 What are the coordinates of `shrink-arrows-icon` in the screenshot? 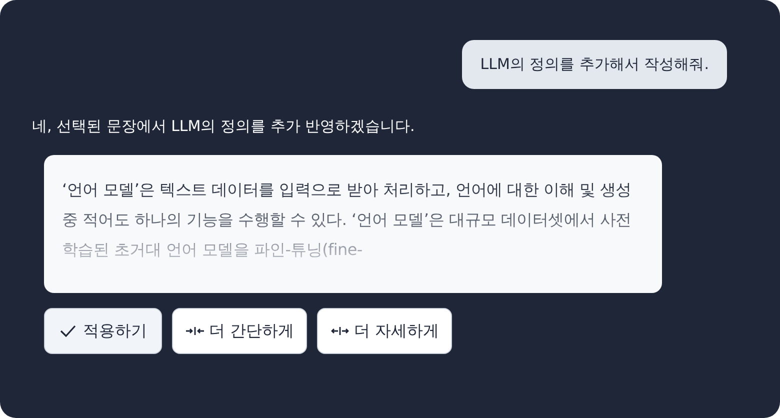 It's located at (195, 331).